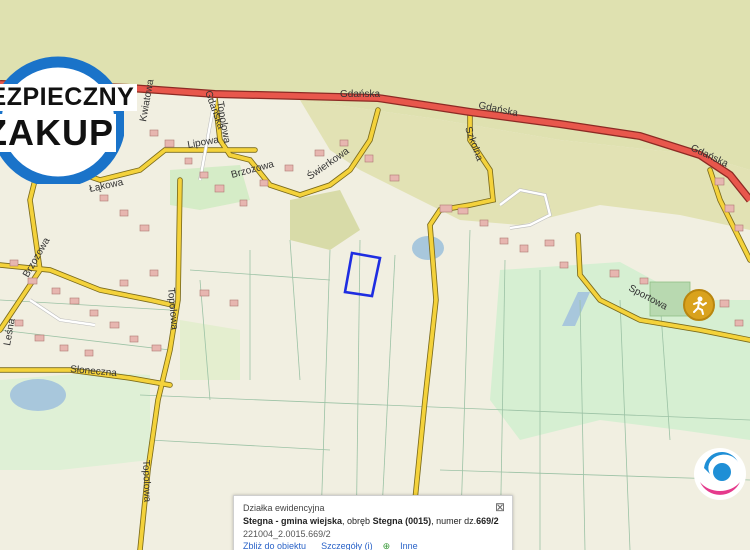  I want to click on forest-area, so click(325, 220).